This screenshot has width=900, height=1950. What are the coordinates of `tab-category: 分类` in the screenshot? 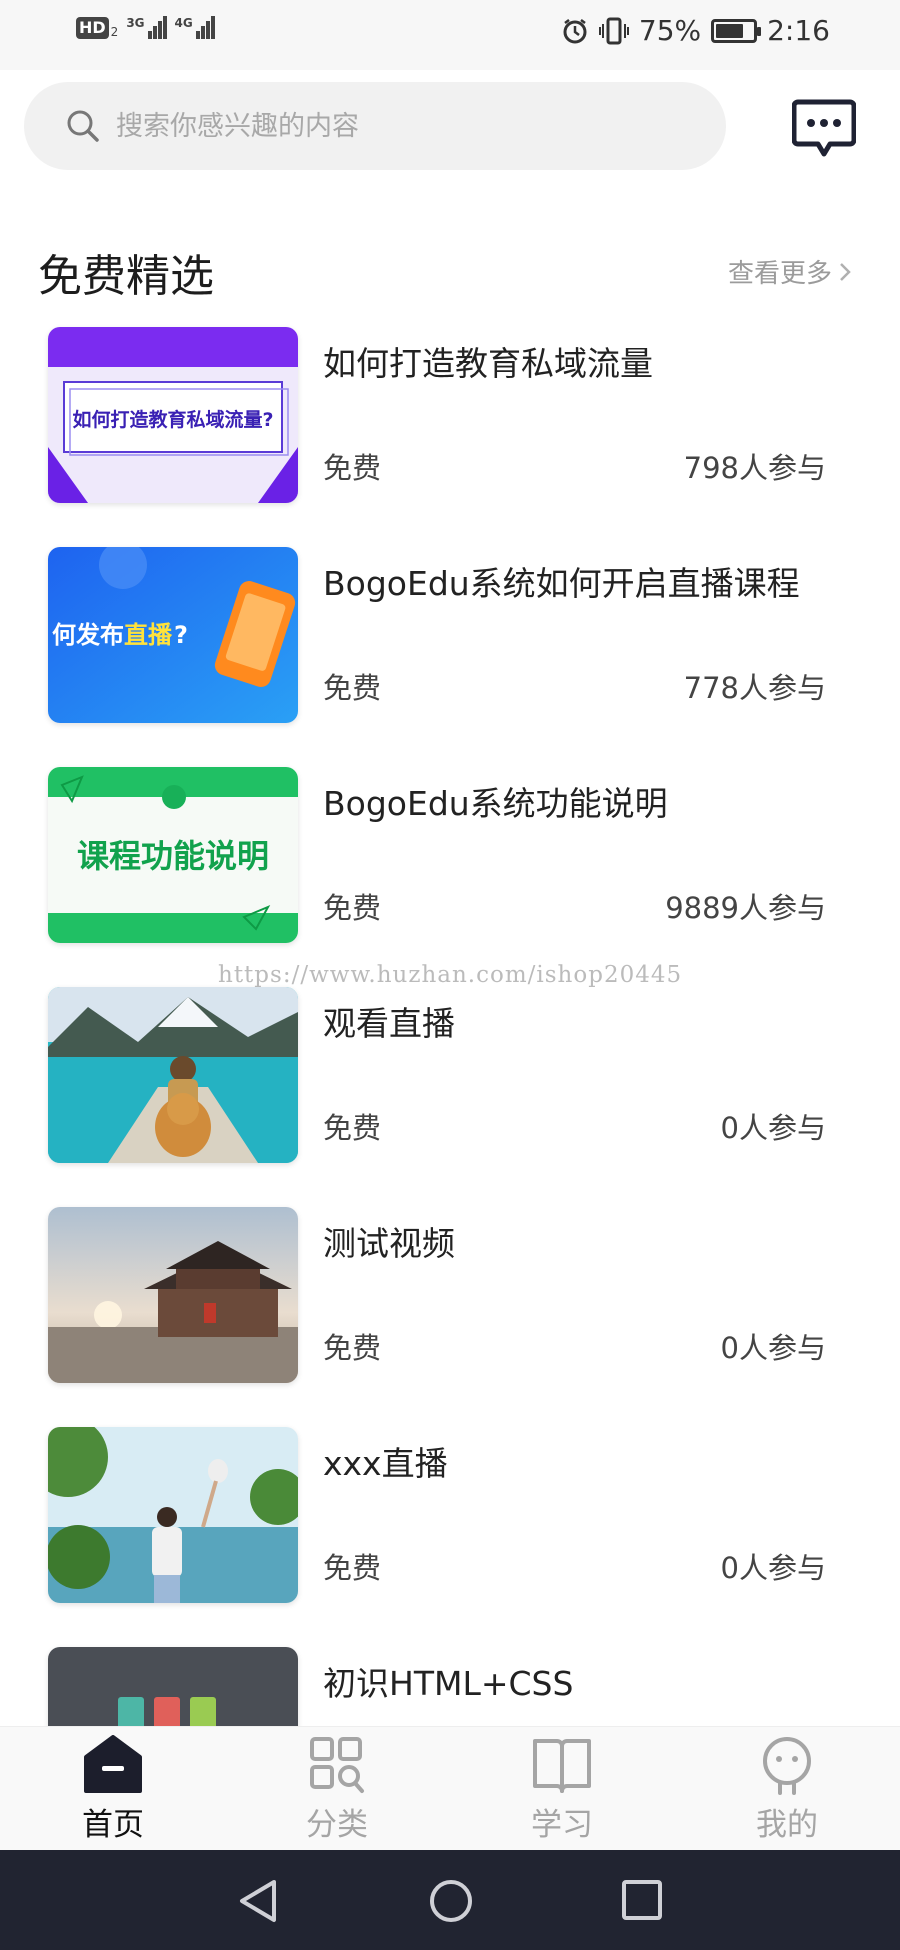 It's located at (337, 1791).